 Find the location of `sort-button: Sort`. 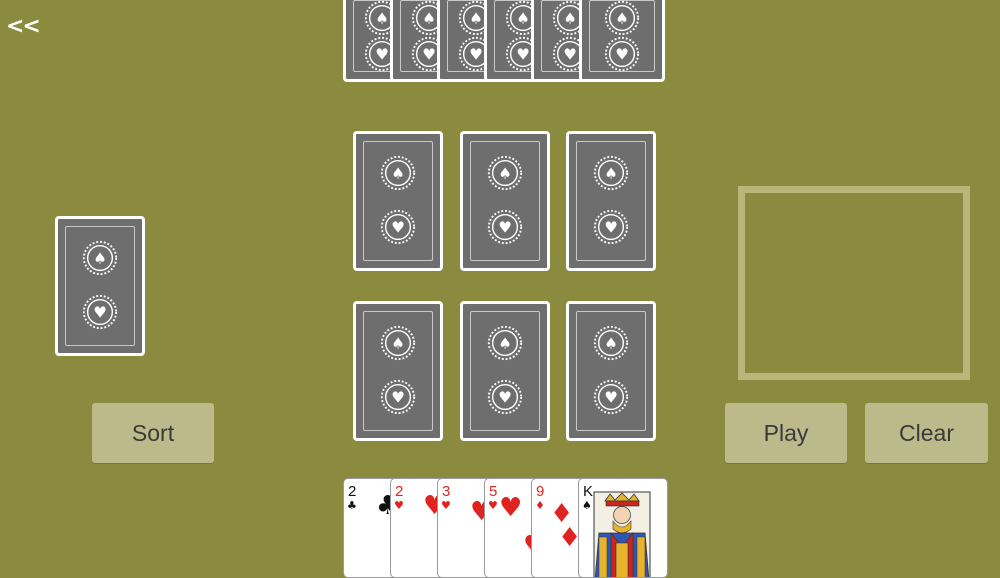

sort-button: Sort is located at coordinates (153, 433).